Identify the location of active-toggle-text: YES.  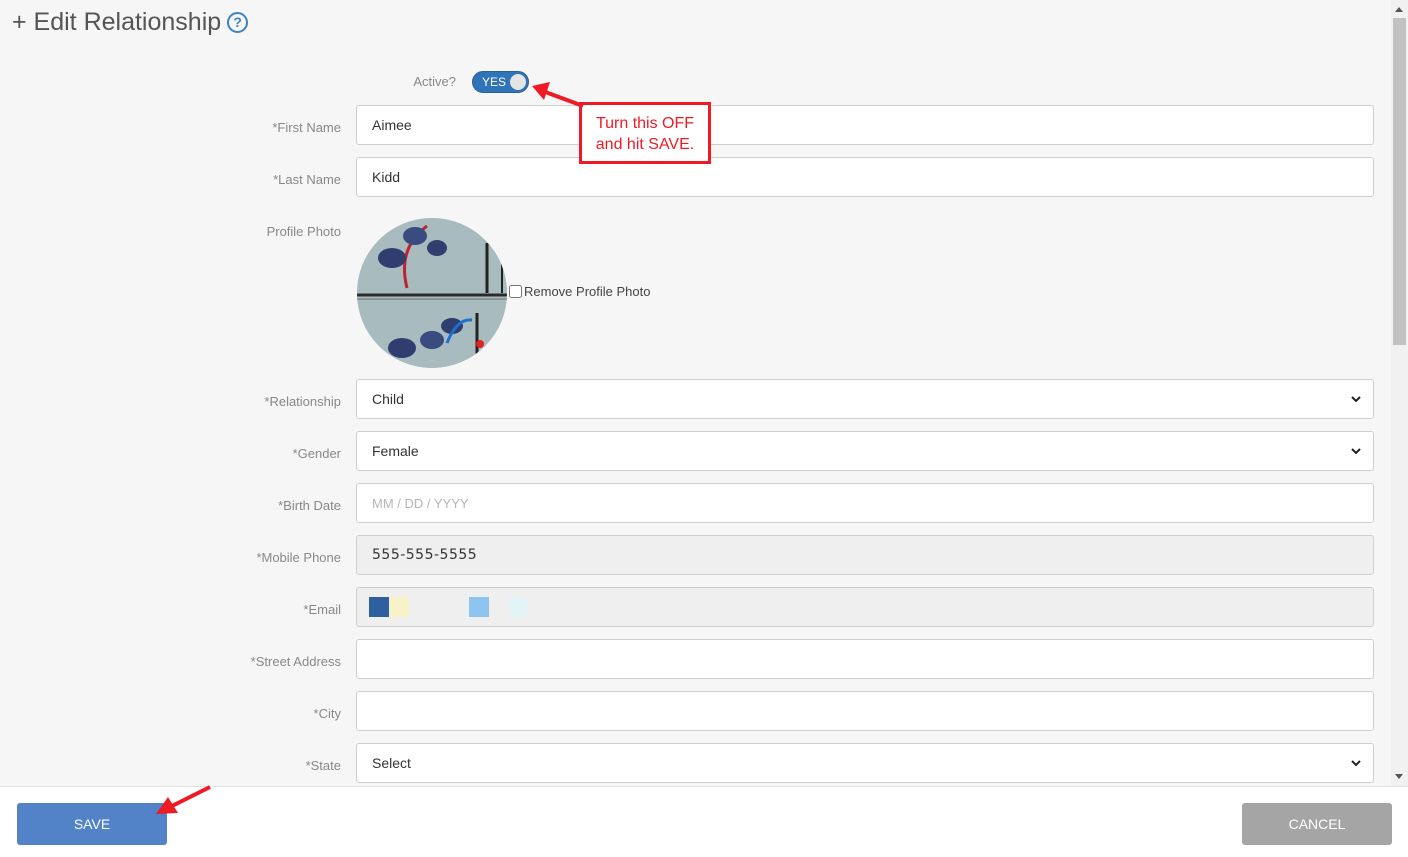
(494, 82).